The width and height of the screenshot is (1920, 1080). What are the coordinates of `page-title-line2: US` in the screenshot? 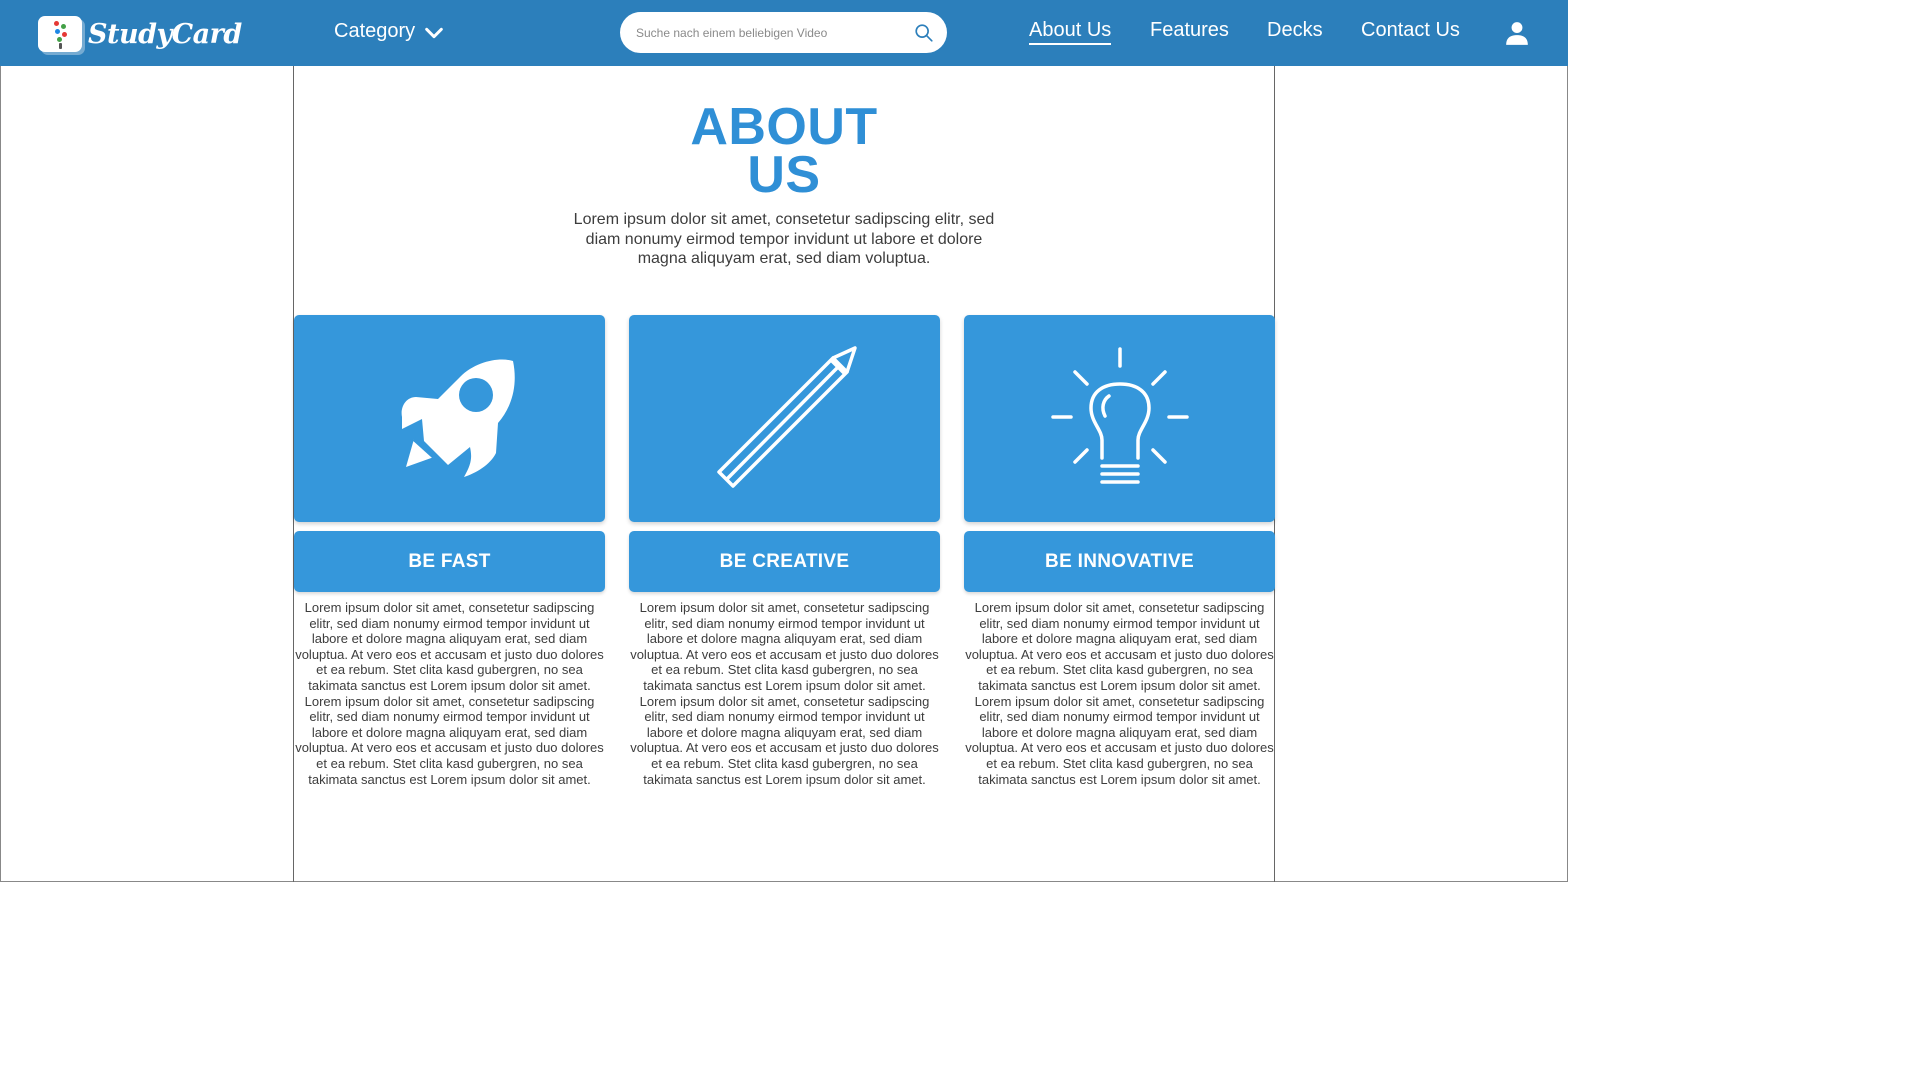 It's located at (784, 175).